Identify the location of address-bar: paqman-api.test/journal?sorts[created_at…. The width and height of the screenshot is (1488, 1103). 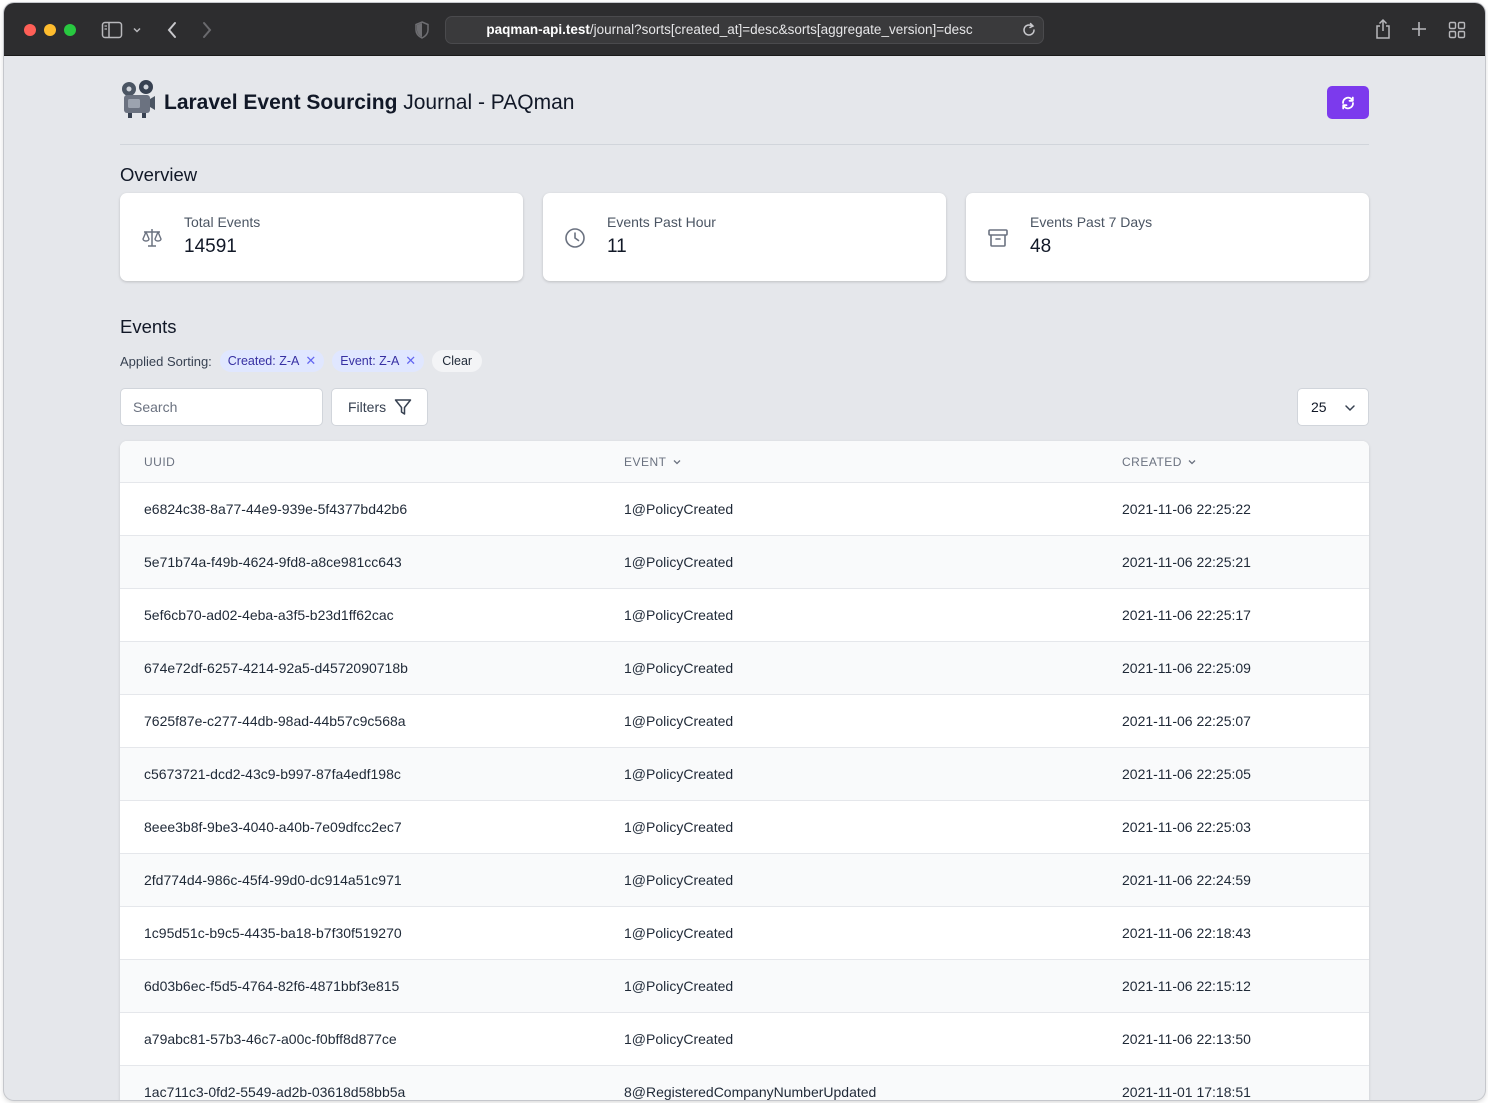
(744, 30).